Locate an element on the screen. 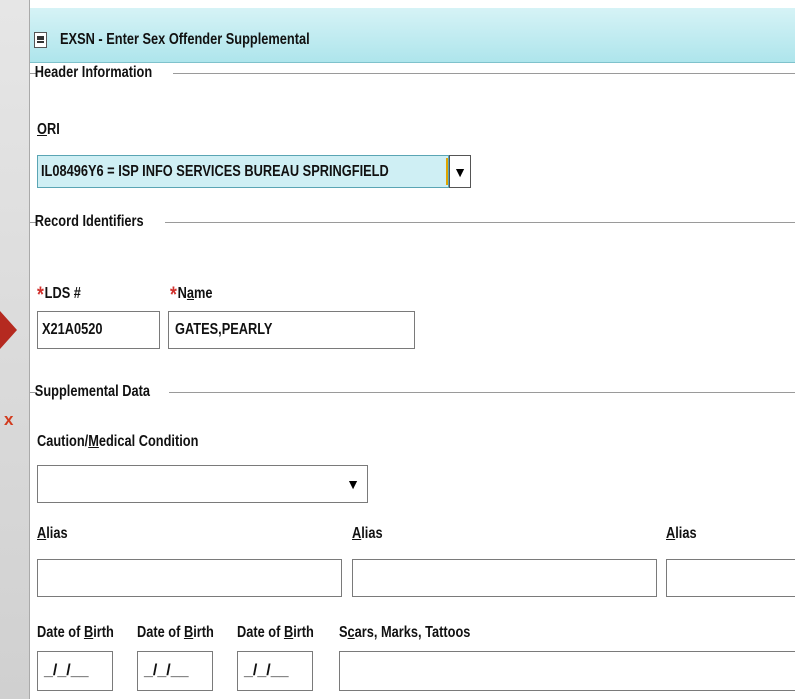 The height and width of the screenshot is (699, 795). lds-label: *LDS # is located at coordinates (59, 292).